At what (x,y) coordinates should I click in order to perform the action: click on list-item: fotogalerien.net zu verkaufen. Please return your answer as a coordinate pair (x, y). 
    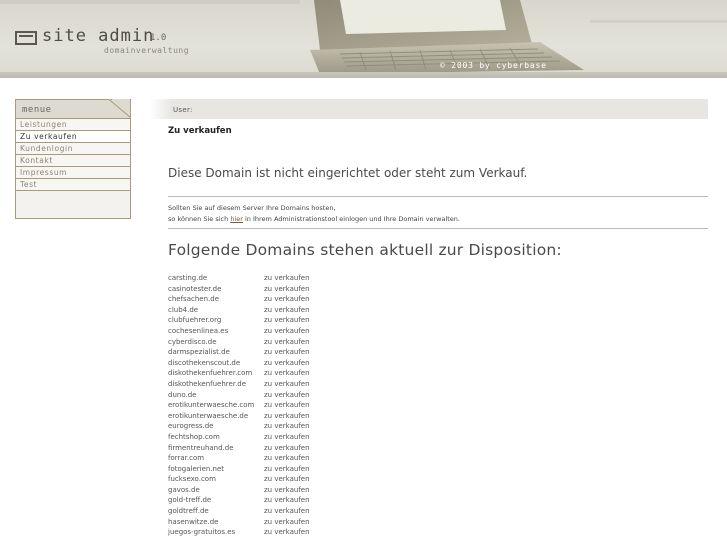
    Looking at the image, I should click on (268, 469).